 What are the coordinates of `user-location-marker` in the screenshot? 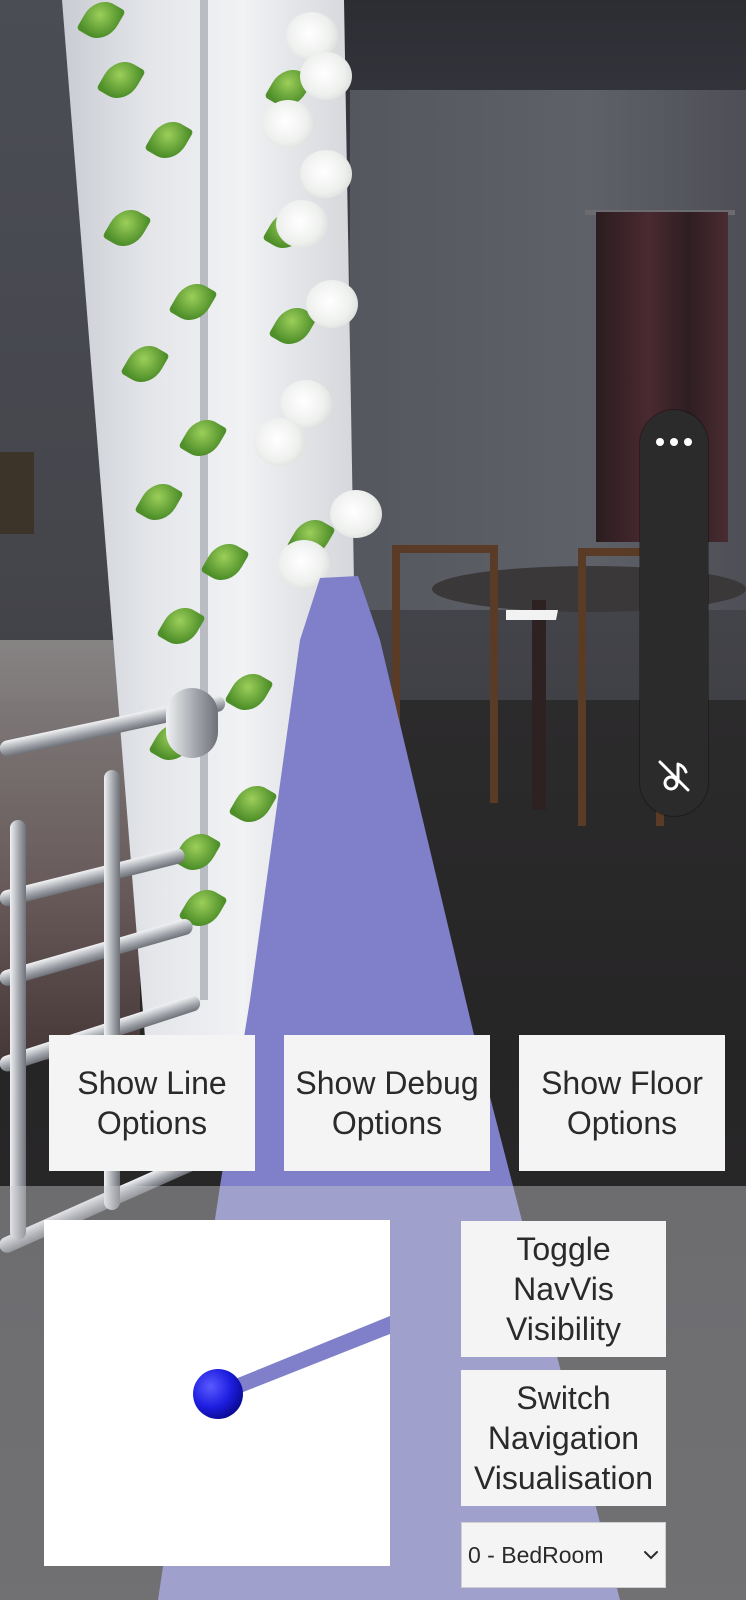 It's located at (218, 1394).